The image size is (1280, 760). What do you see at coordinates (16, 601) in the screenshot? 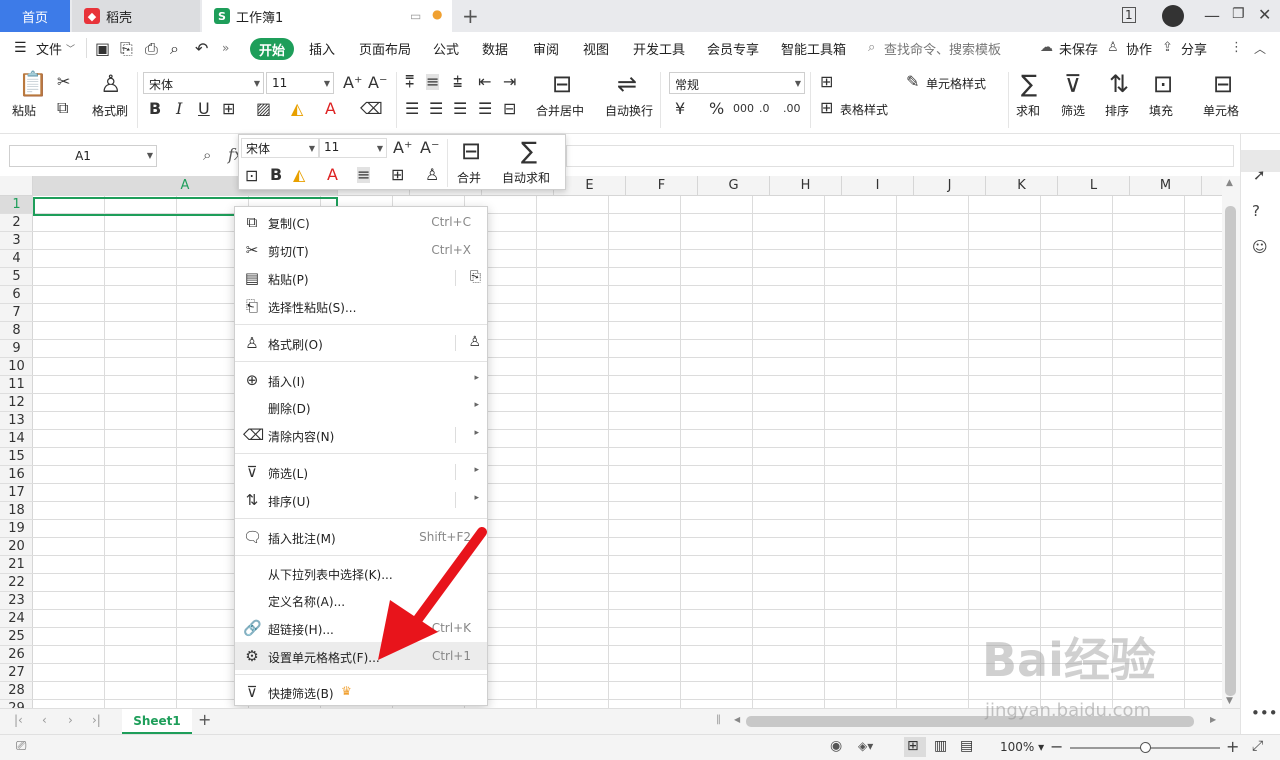
I see `row-header-23: 23` at bounding box center [16, 601].